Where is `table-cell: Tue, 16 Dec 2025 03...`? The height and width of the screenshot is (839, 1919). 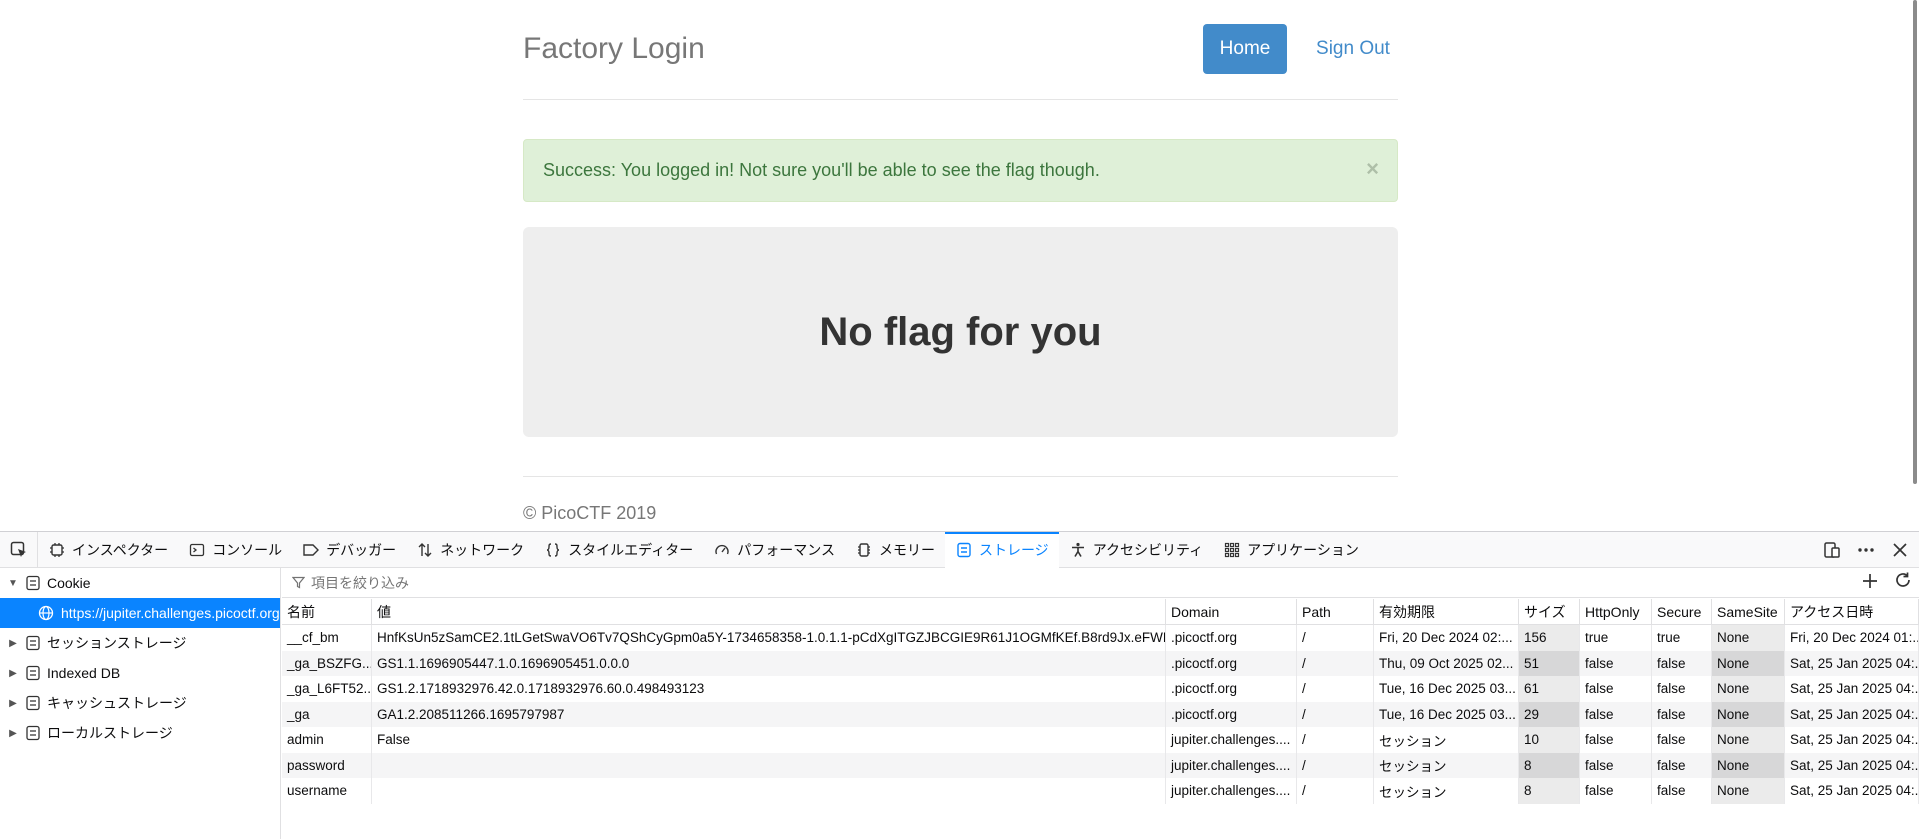
table-cell: Tue, 16 Dec 2025 03... is located at coordinates (1446, 714).